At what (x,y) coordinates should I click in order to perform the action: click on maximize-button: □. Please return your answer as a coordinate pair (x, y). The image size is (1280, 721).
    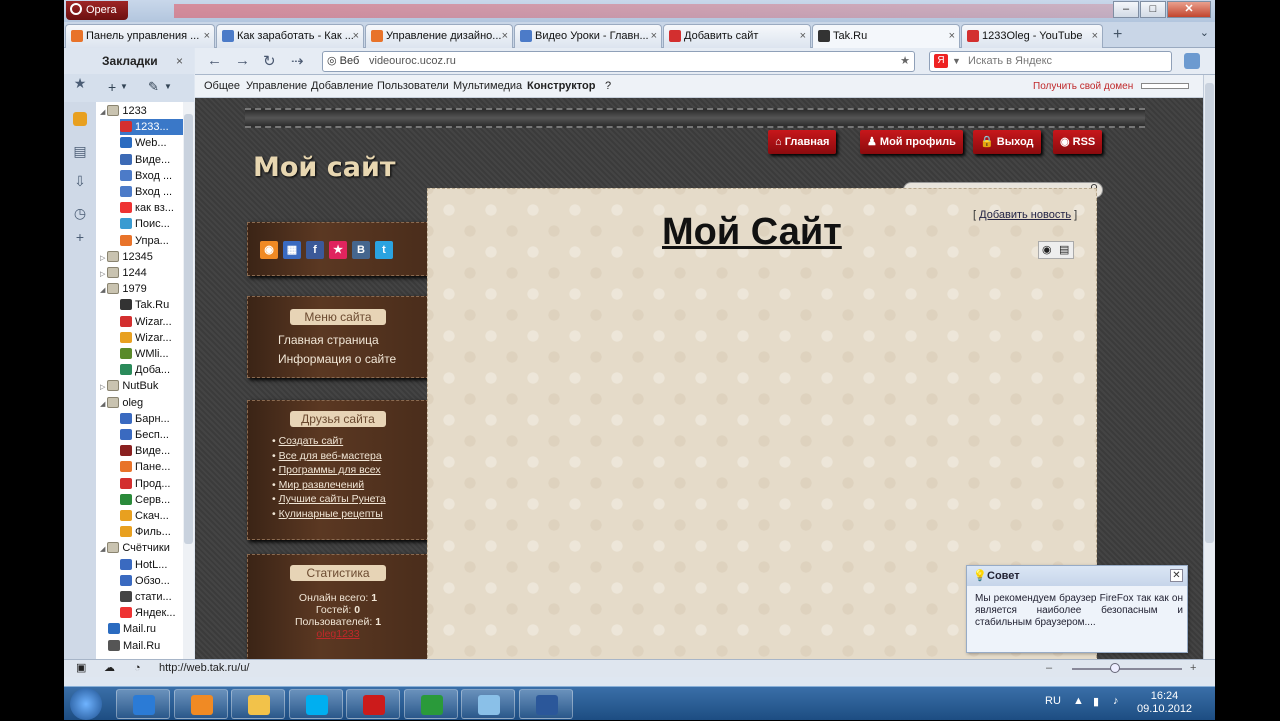
    Looking at the image, I should click on (1153, 9).